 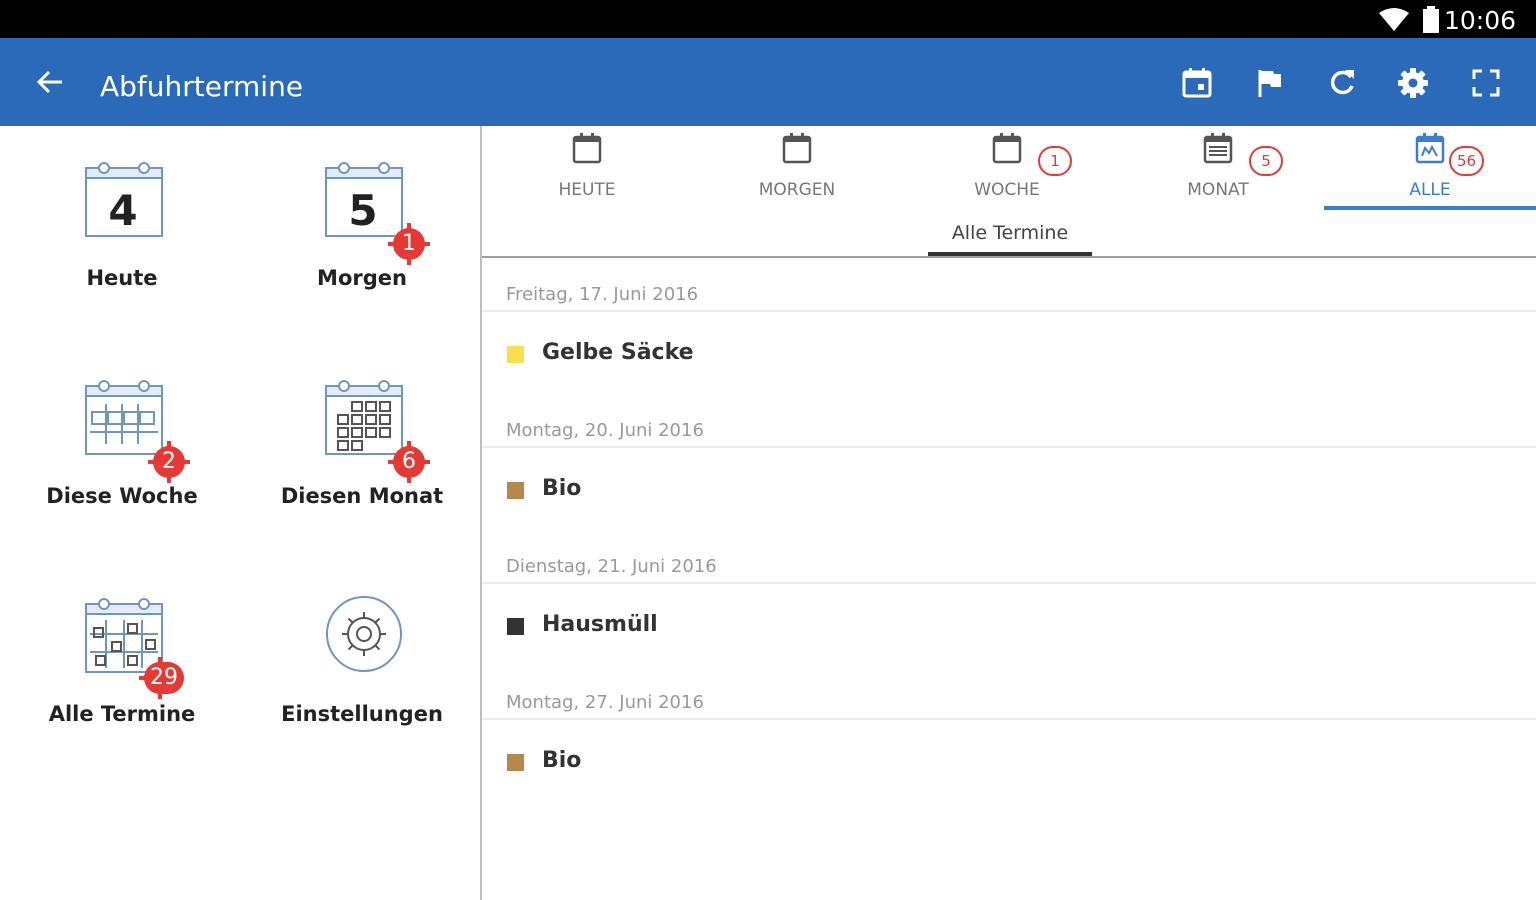 What do you see at coordinates (362, 496) in the screenshot?
I see `tile-label: Diesen Monat` at bounding box center [362, 496].